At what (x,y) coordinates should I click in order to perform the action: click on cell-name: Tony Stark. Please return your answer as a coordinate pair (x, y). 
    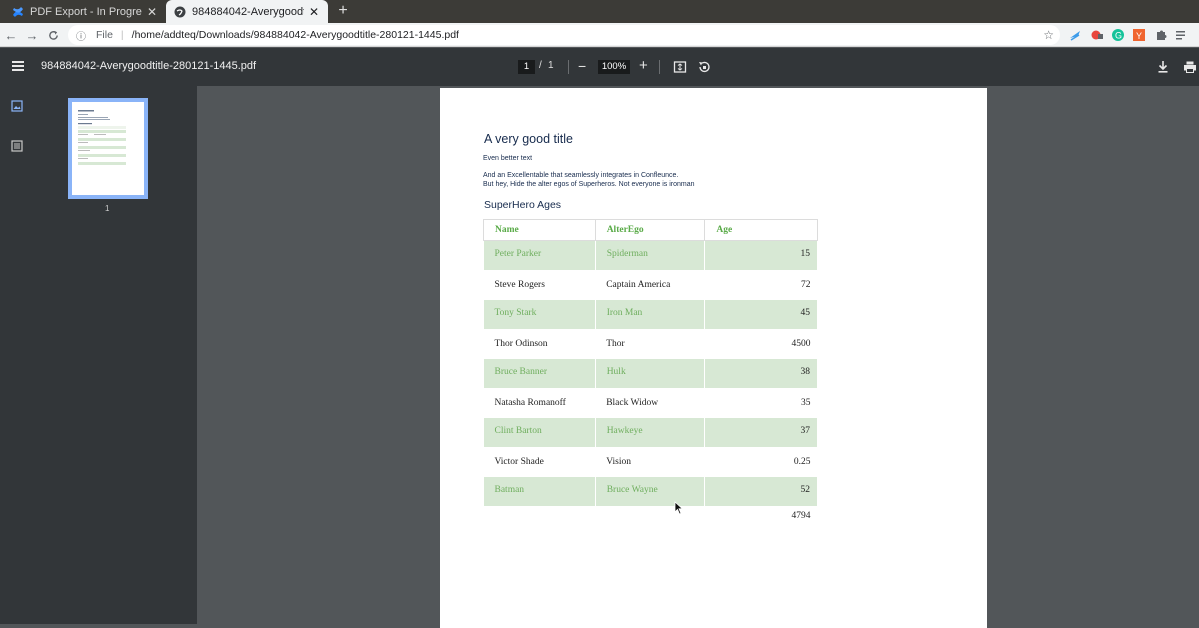
    Looking at the image, I should click on (539, 314).